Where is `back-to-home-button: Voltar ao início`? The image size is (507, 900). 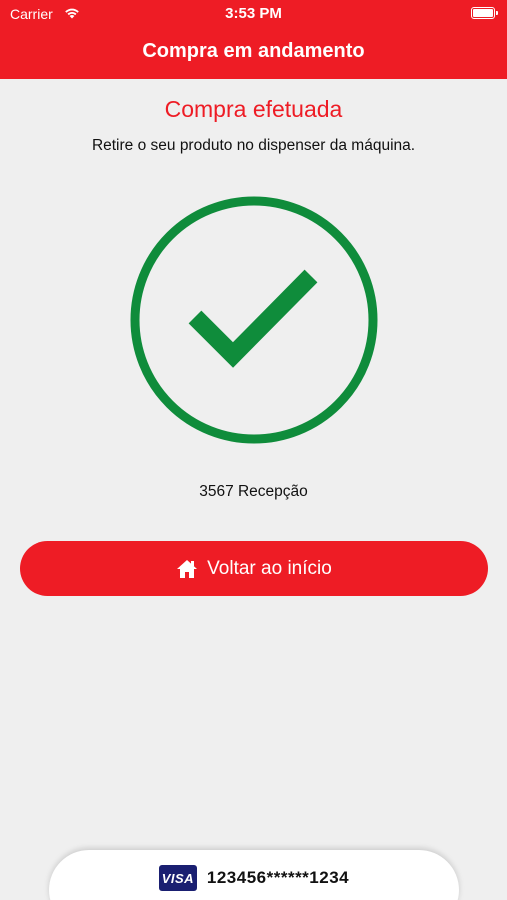
back-to-home-button: Voltar ao início is located at coordinates (254, 568).